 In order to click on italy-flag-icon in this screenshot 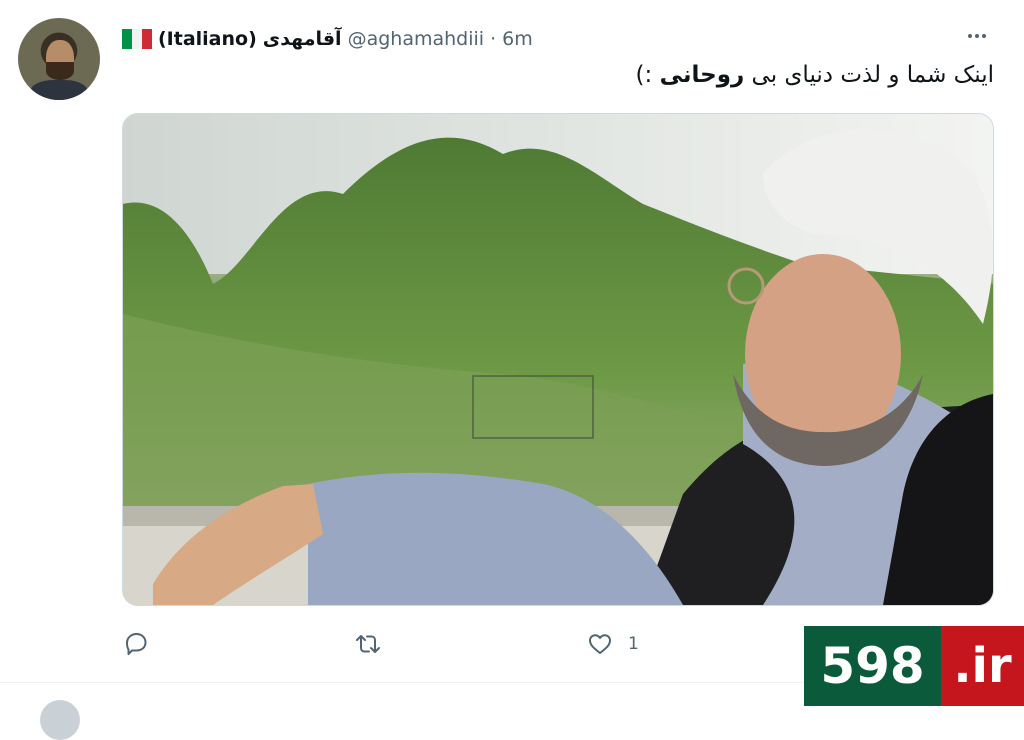, I will do `click(137, 39)`.